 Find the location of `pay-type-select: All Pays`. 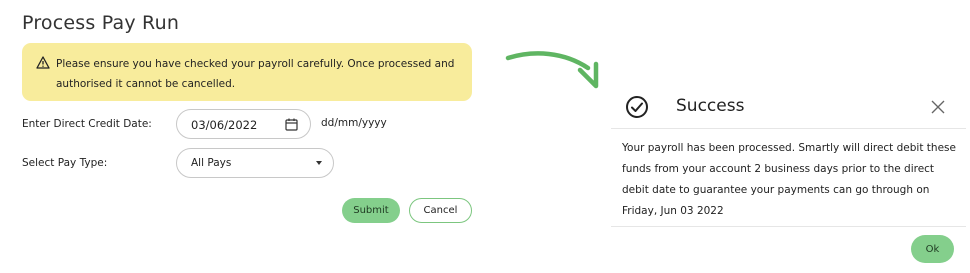

pay-type-select: All Pays is located at coordinates (255, 163).